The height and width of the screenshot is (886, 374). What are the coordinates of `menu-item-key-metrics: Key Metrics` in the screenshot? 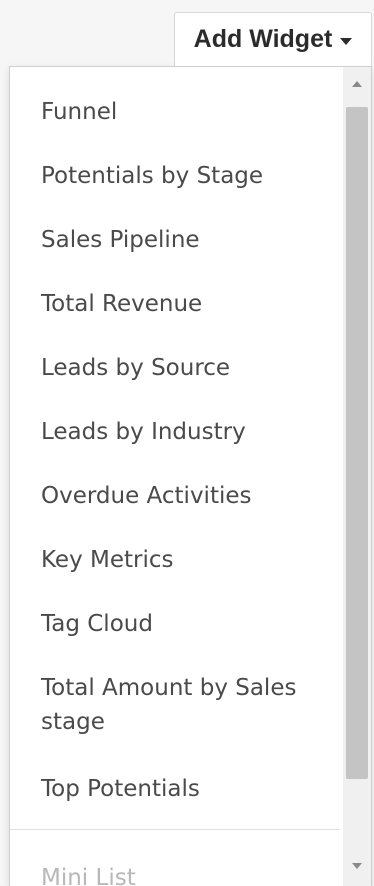 It's located at (186, 560).